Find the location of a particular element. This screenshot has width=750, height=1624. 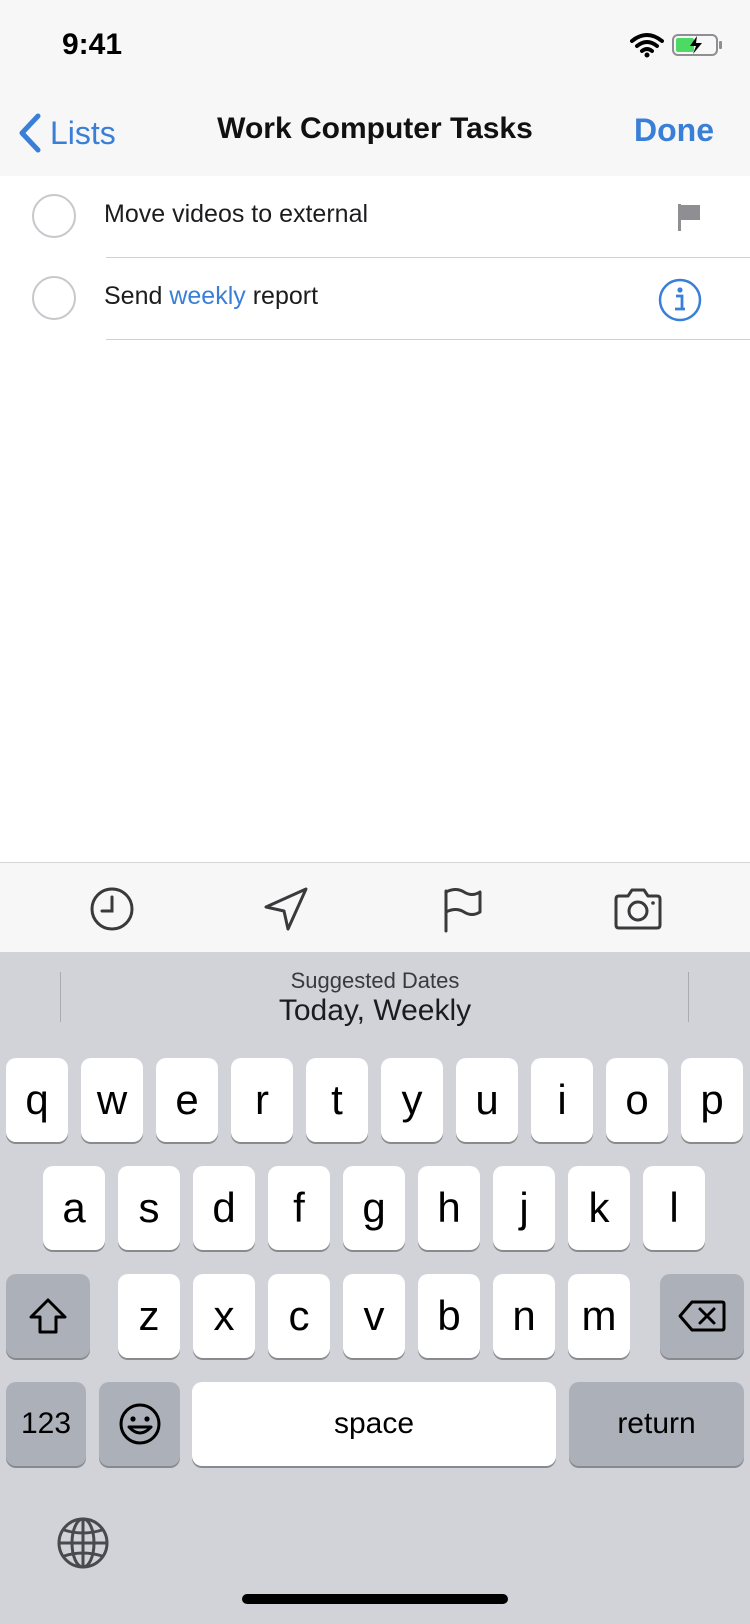

key-q: q is located at coordinates (37, 1100).